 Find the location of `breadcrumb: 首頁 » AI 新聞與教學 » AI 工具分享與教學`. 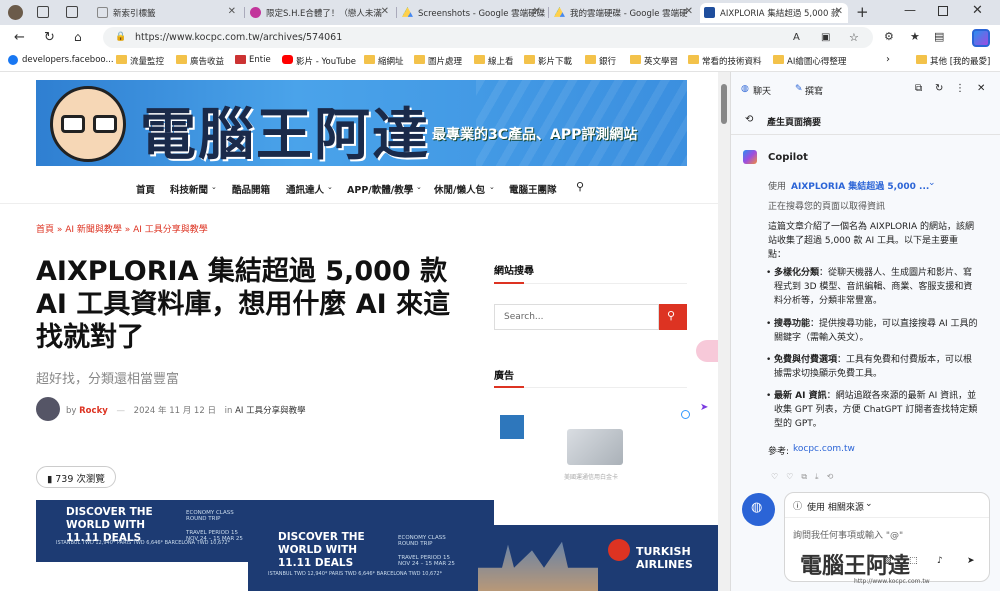

breadcrumb: 首頁 » AI 新聞與教學 » AI 工具分享與教學 is located at coordinates (122, 228).